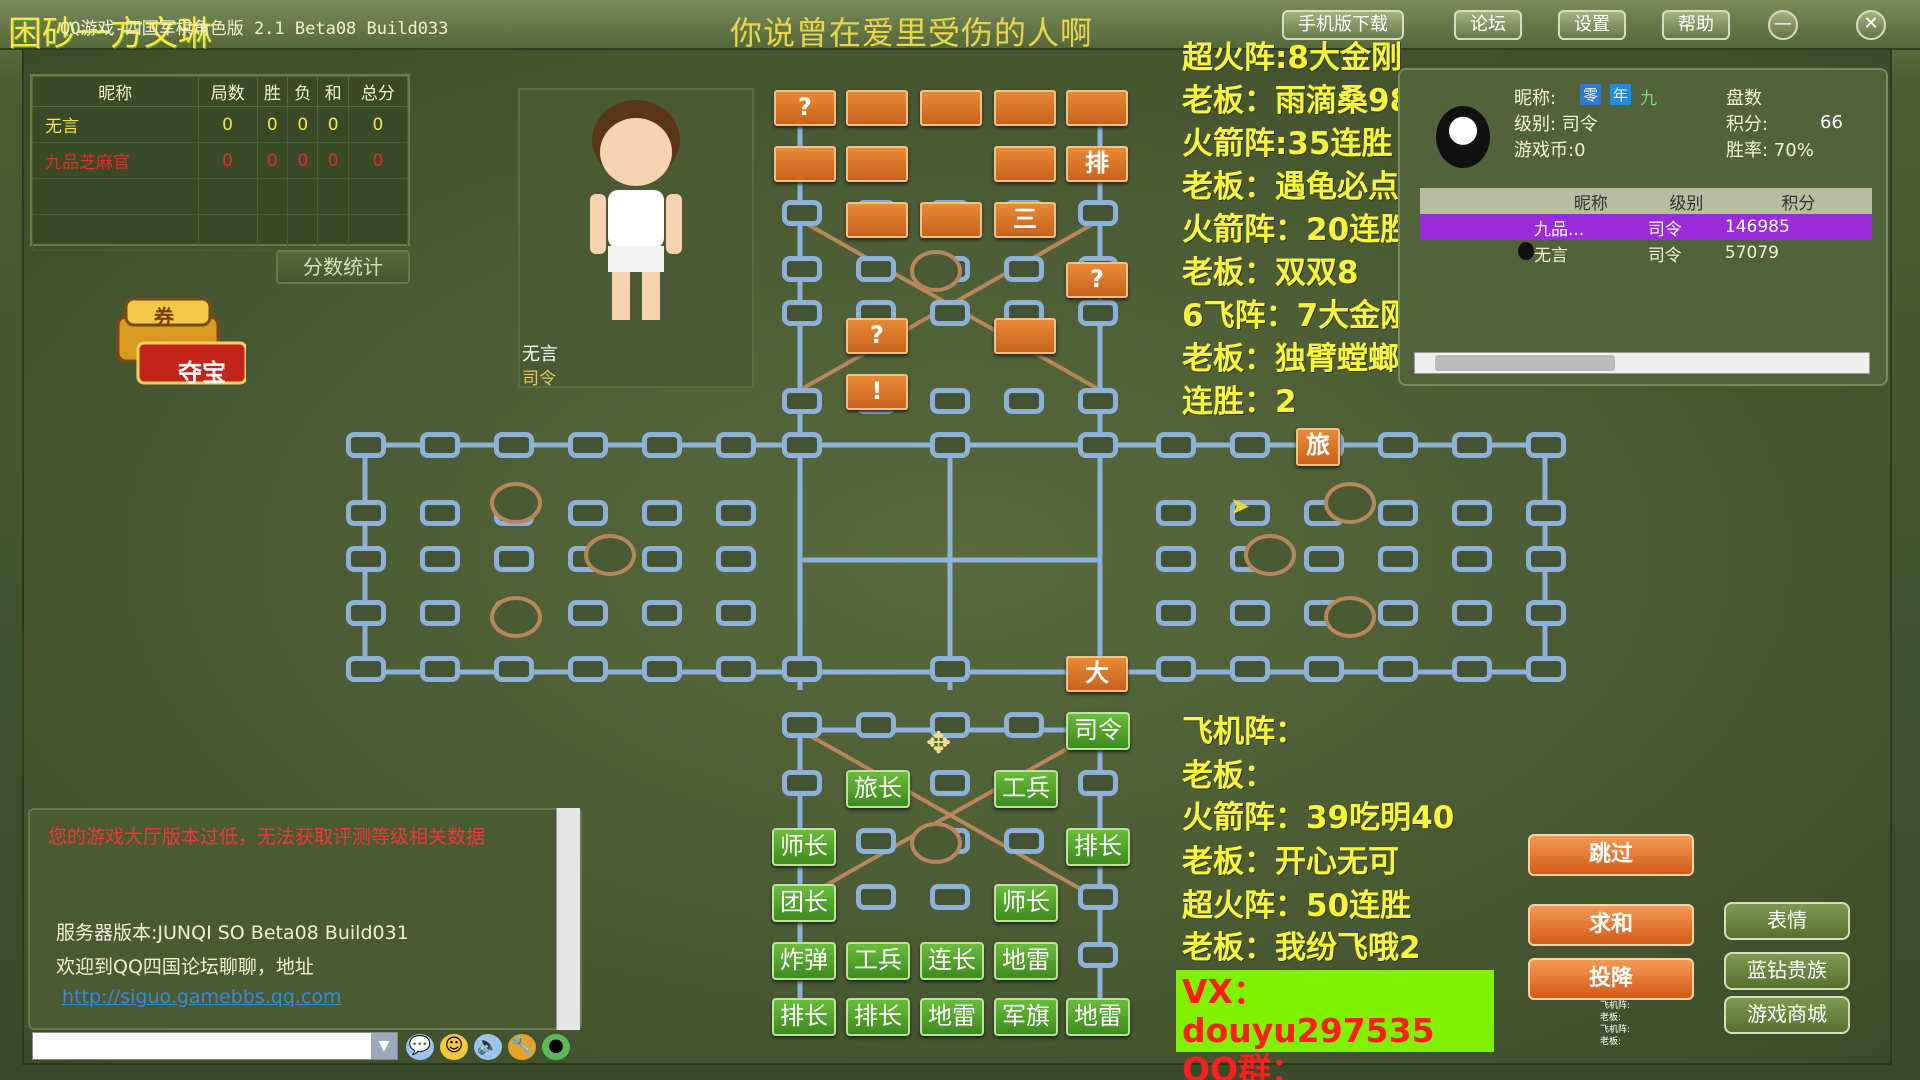 The height and width of the screenshot is (1080, 1920). Describe the element at coordinates (1270, 273) in the screenshot. I see `overlay-line: 老板：双双8` at that location.